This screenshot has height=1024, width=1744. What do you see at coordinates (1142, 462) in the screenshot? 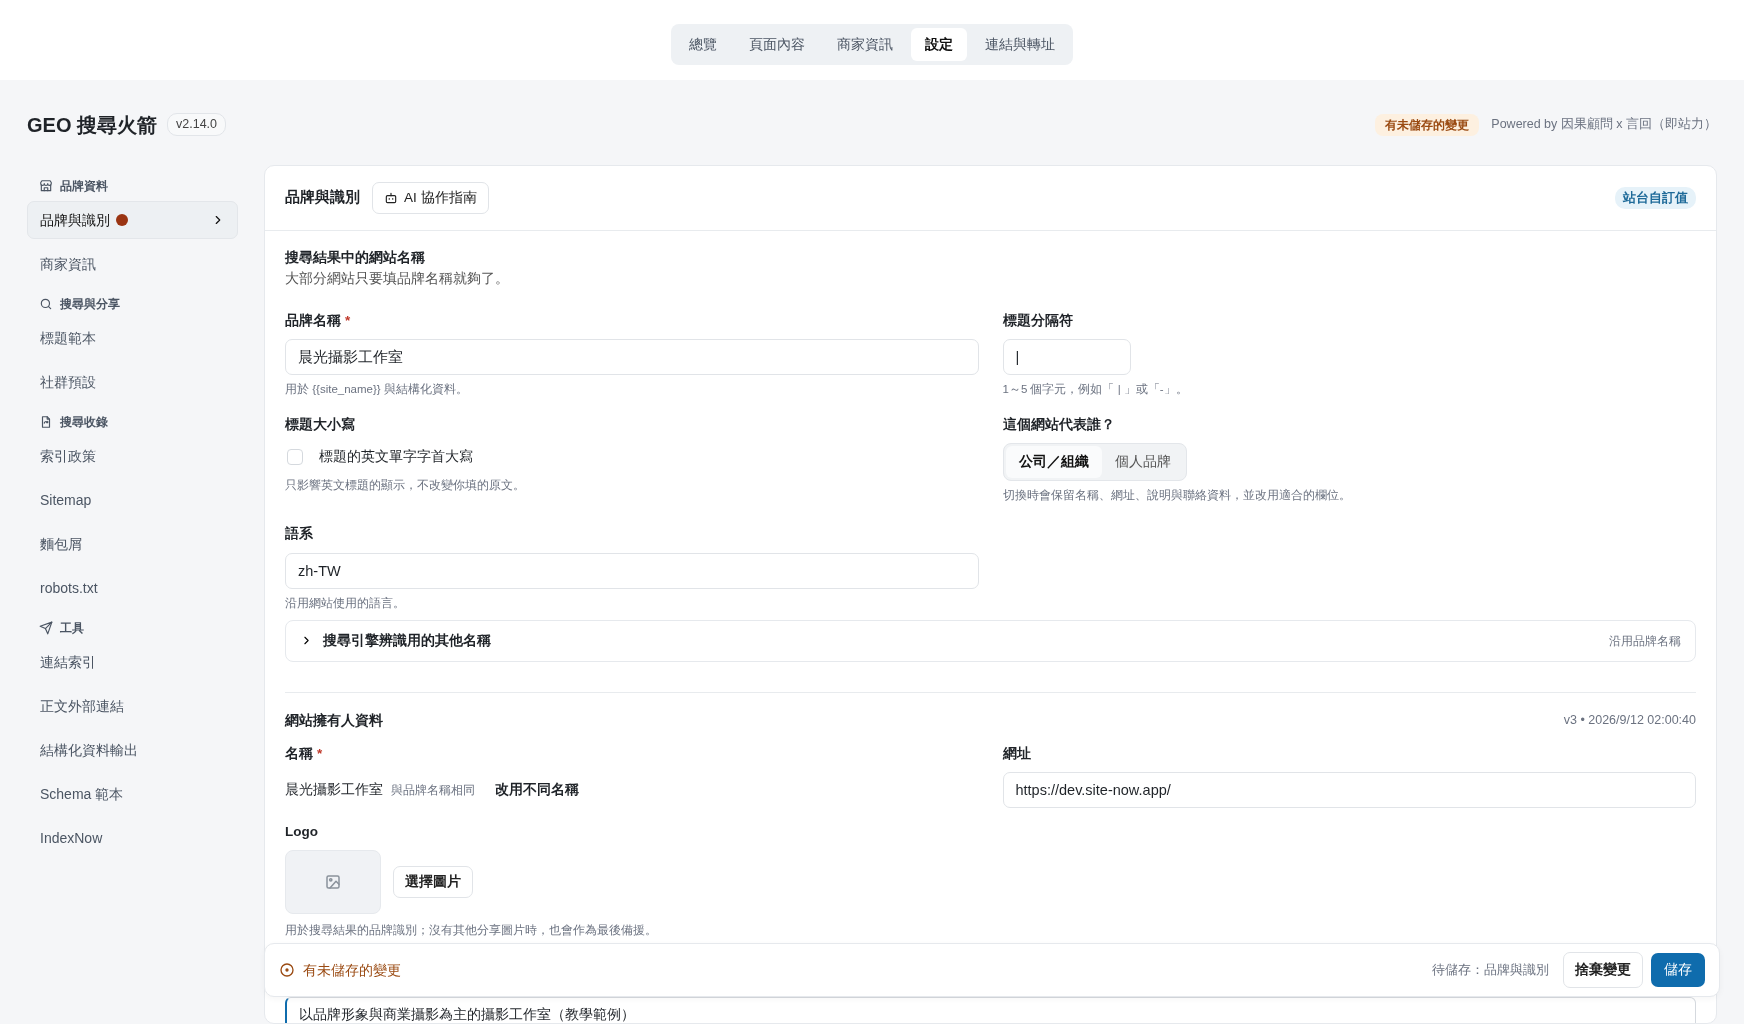
I see `segment-option: 個人品牌` at bounding box center [1142, 462].